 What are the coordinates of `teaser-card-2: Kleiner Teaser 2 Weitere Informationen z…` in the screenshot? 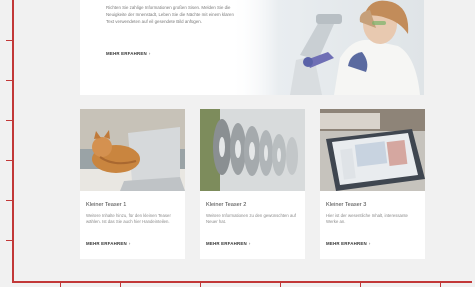 It's located at (252, 184).